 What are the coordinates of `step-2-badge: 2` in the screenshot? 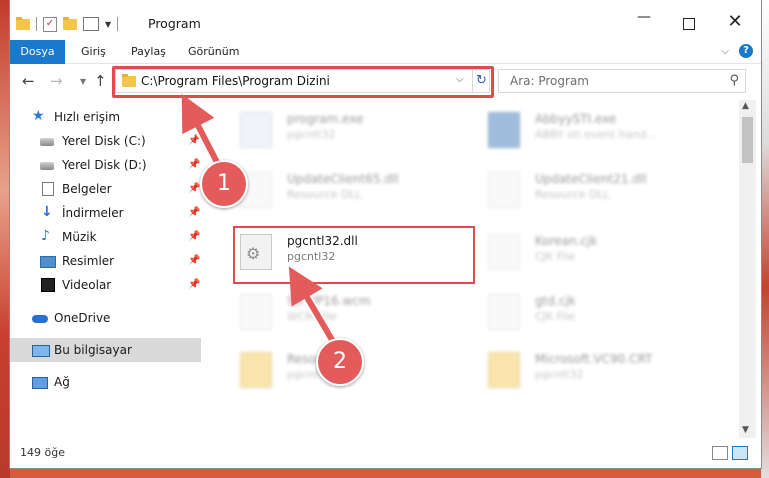 It's located at (340, 362).